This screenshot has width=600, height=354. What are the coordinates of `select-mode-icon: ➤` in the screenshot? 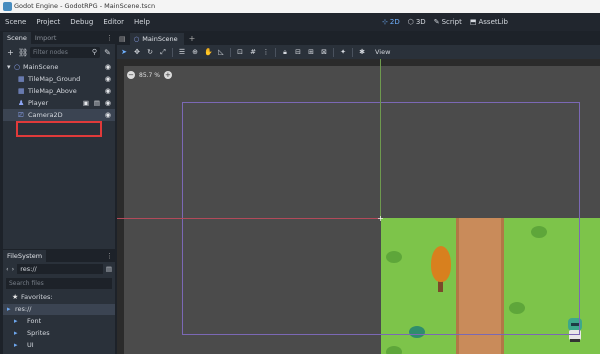 It's located at (124, 52).